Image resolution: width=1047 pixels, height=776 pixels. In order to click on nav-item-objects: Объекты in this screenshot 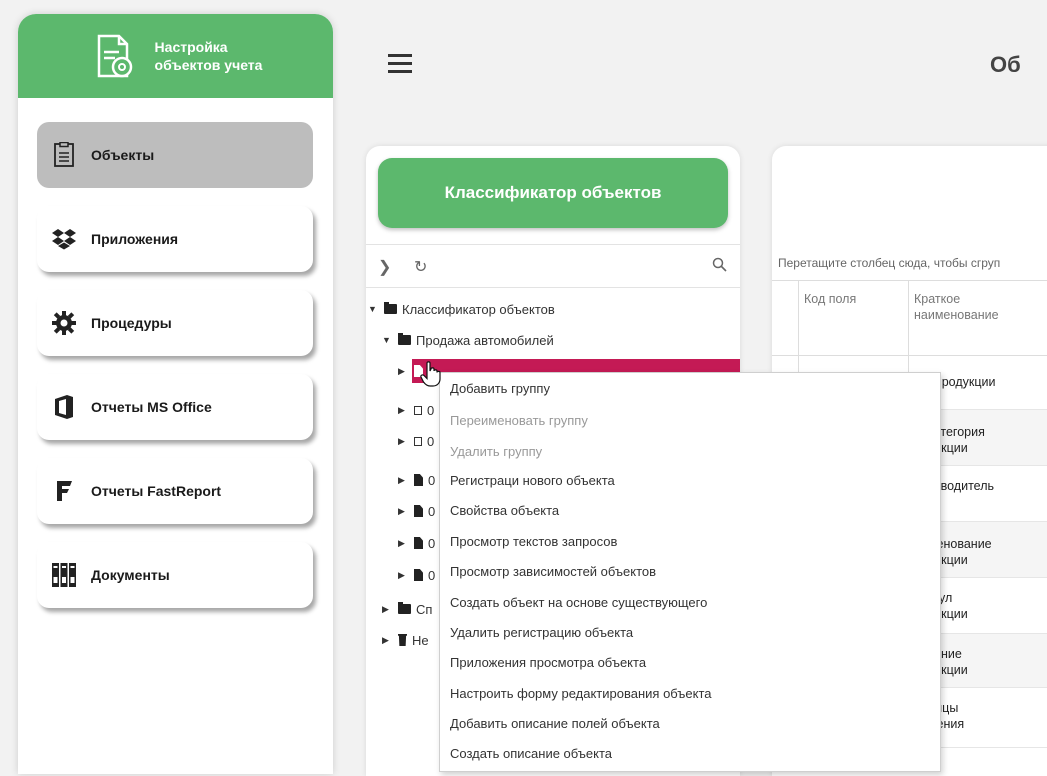, I will do `click(175, 155)`.